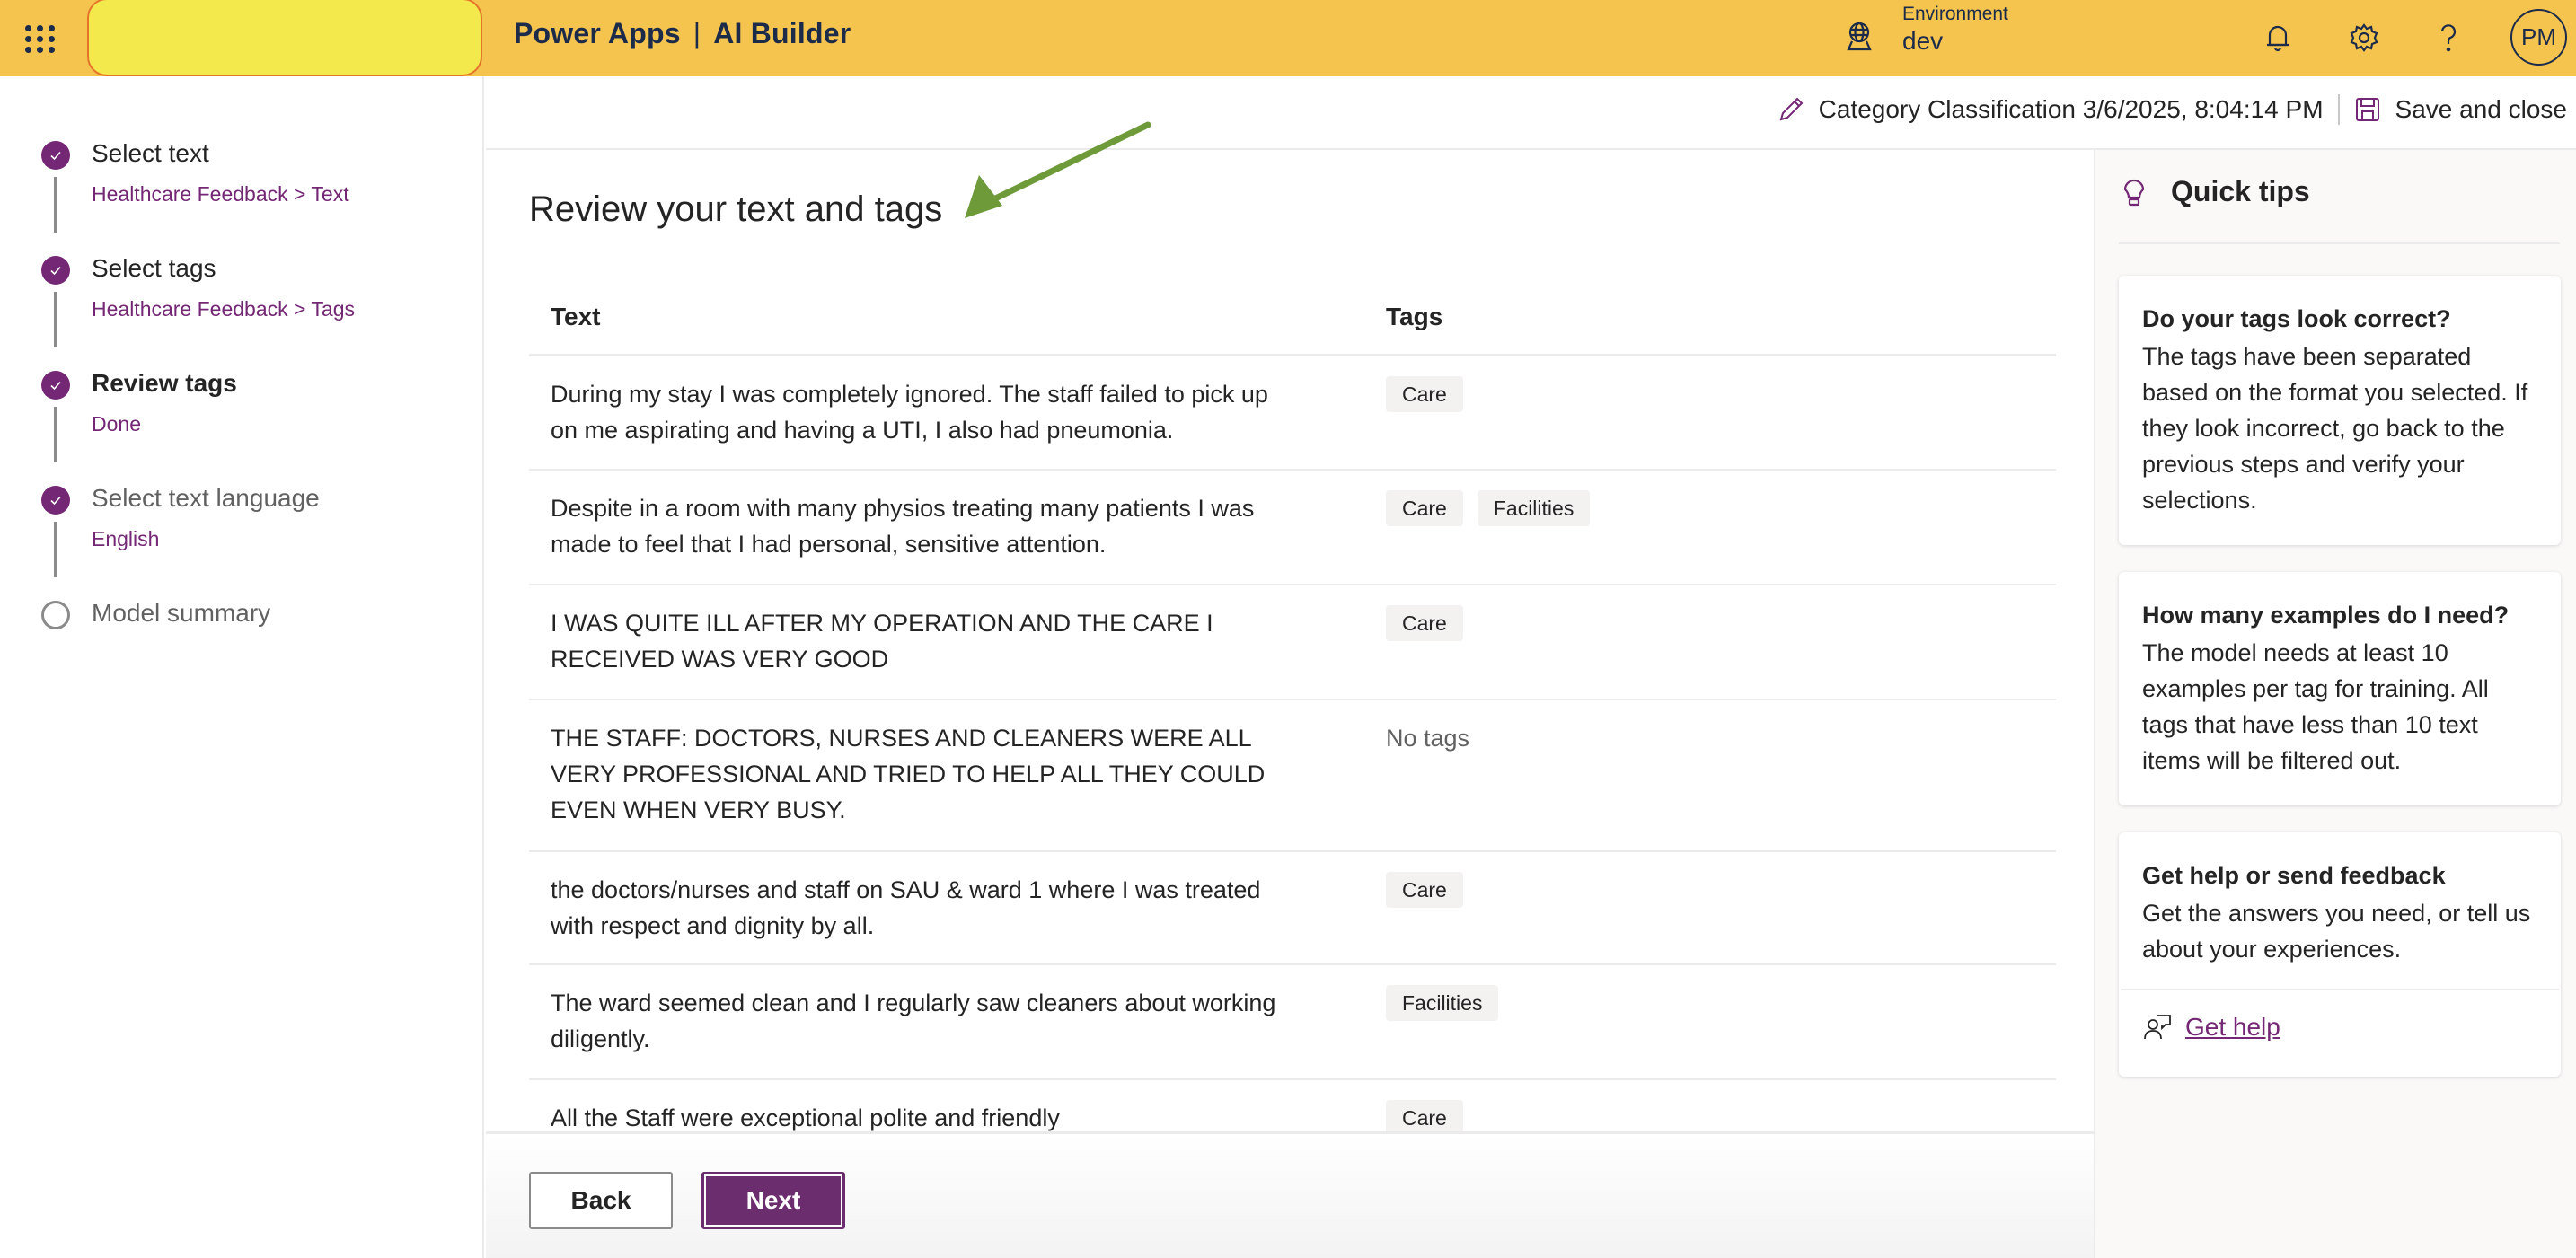 The height and width of the screenshot is (1258, 2576). I want to click on step-select-tags: Select tags, so click(154, 268).